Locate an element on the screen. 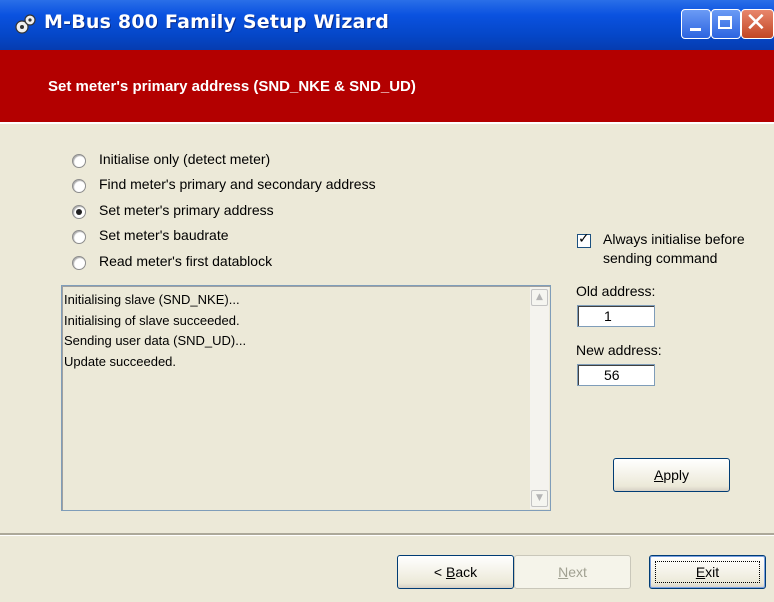 This screenshot has height=602, width=774. radio-label: Read meter's first datablock is located at coordinates (186, 261).